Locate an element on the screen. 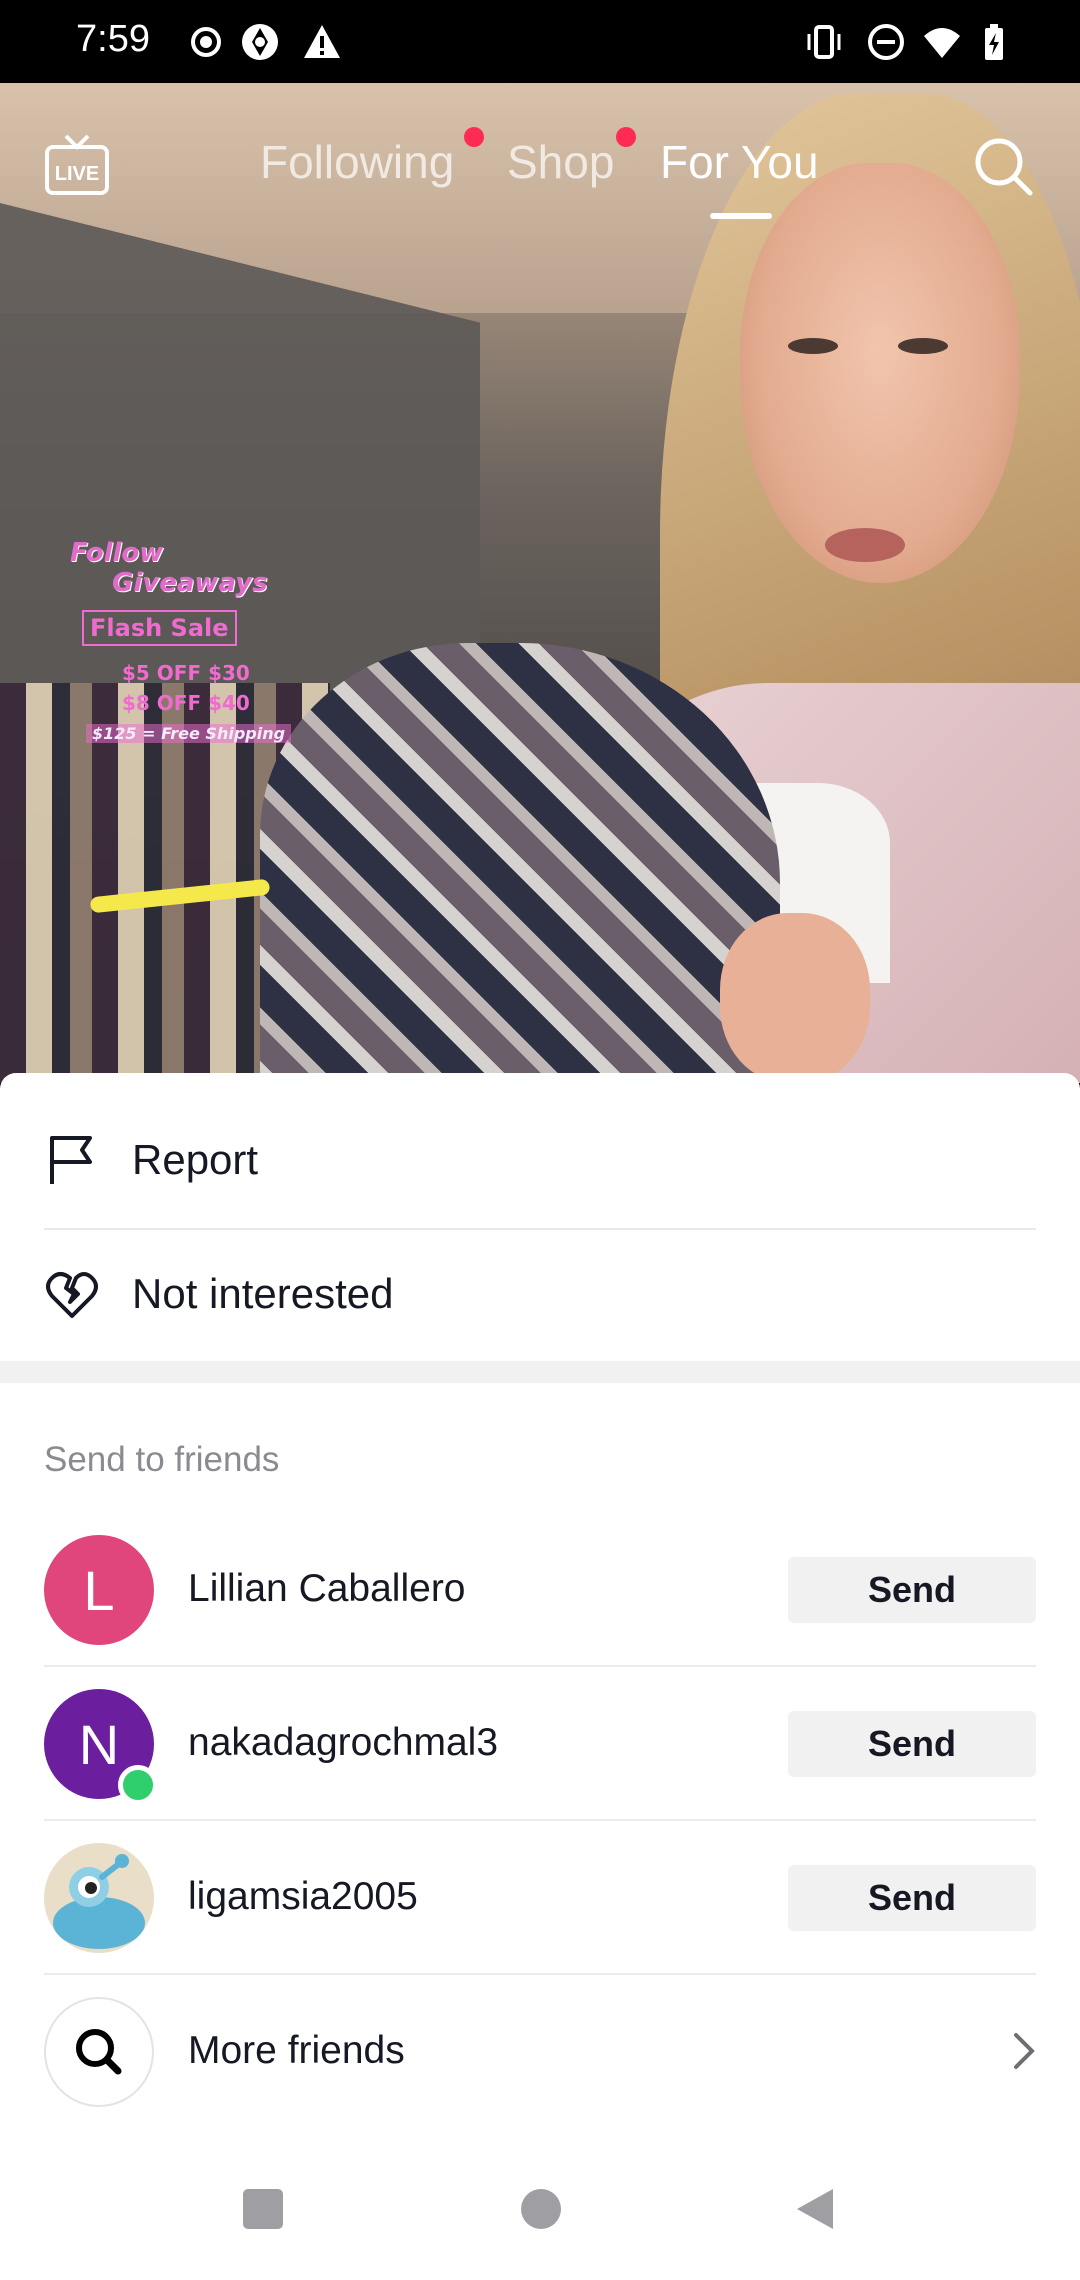  live-tv-icon: LIVE is located at coordinates (77, 165).